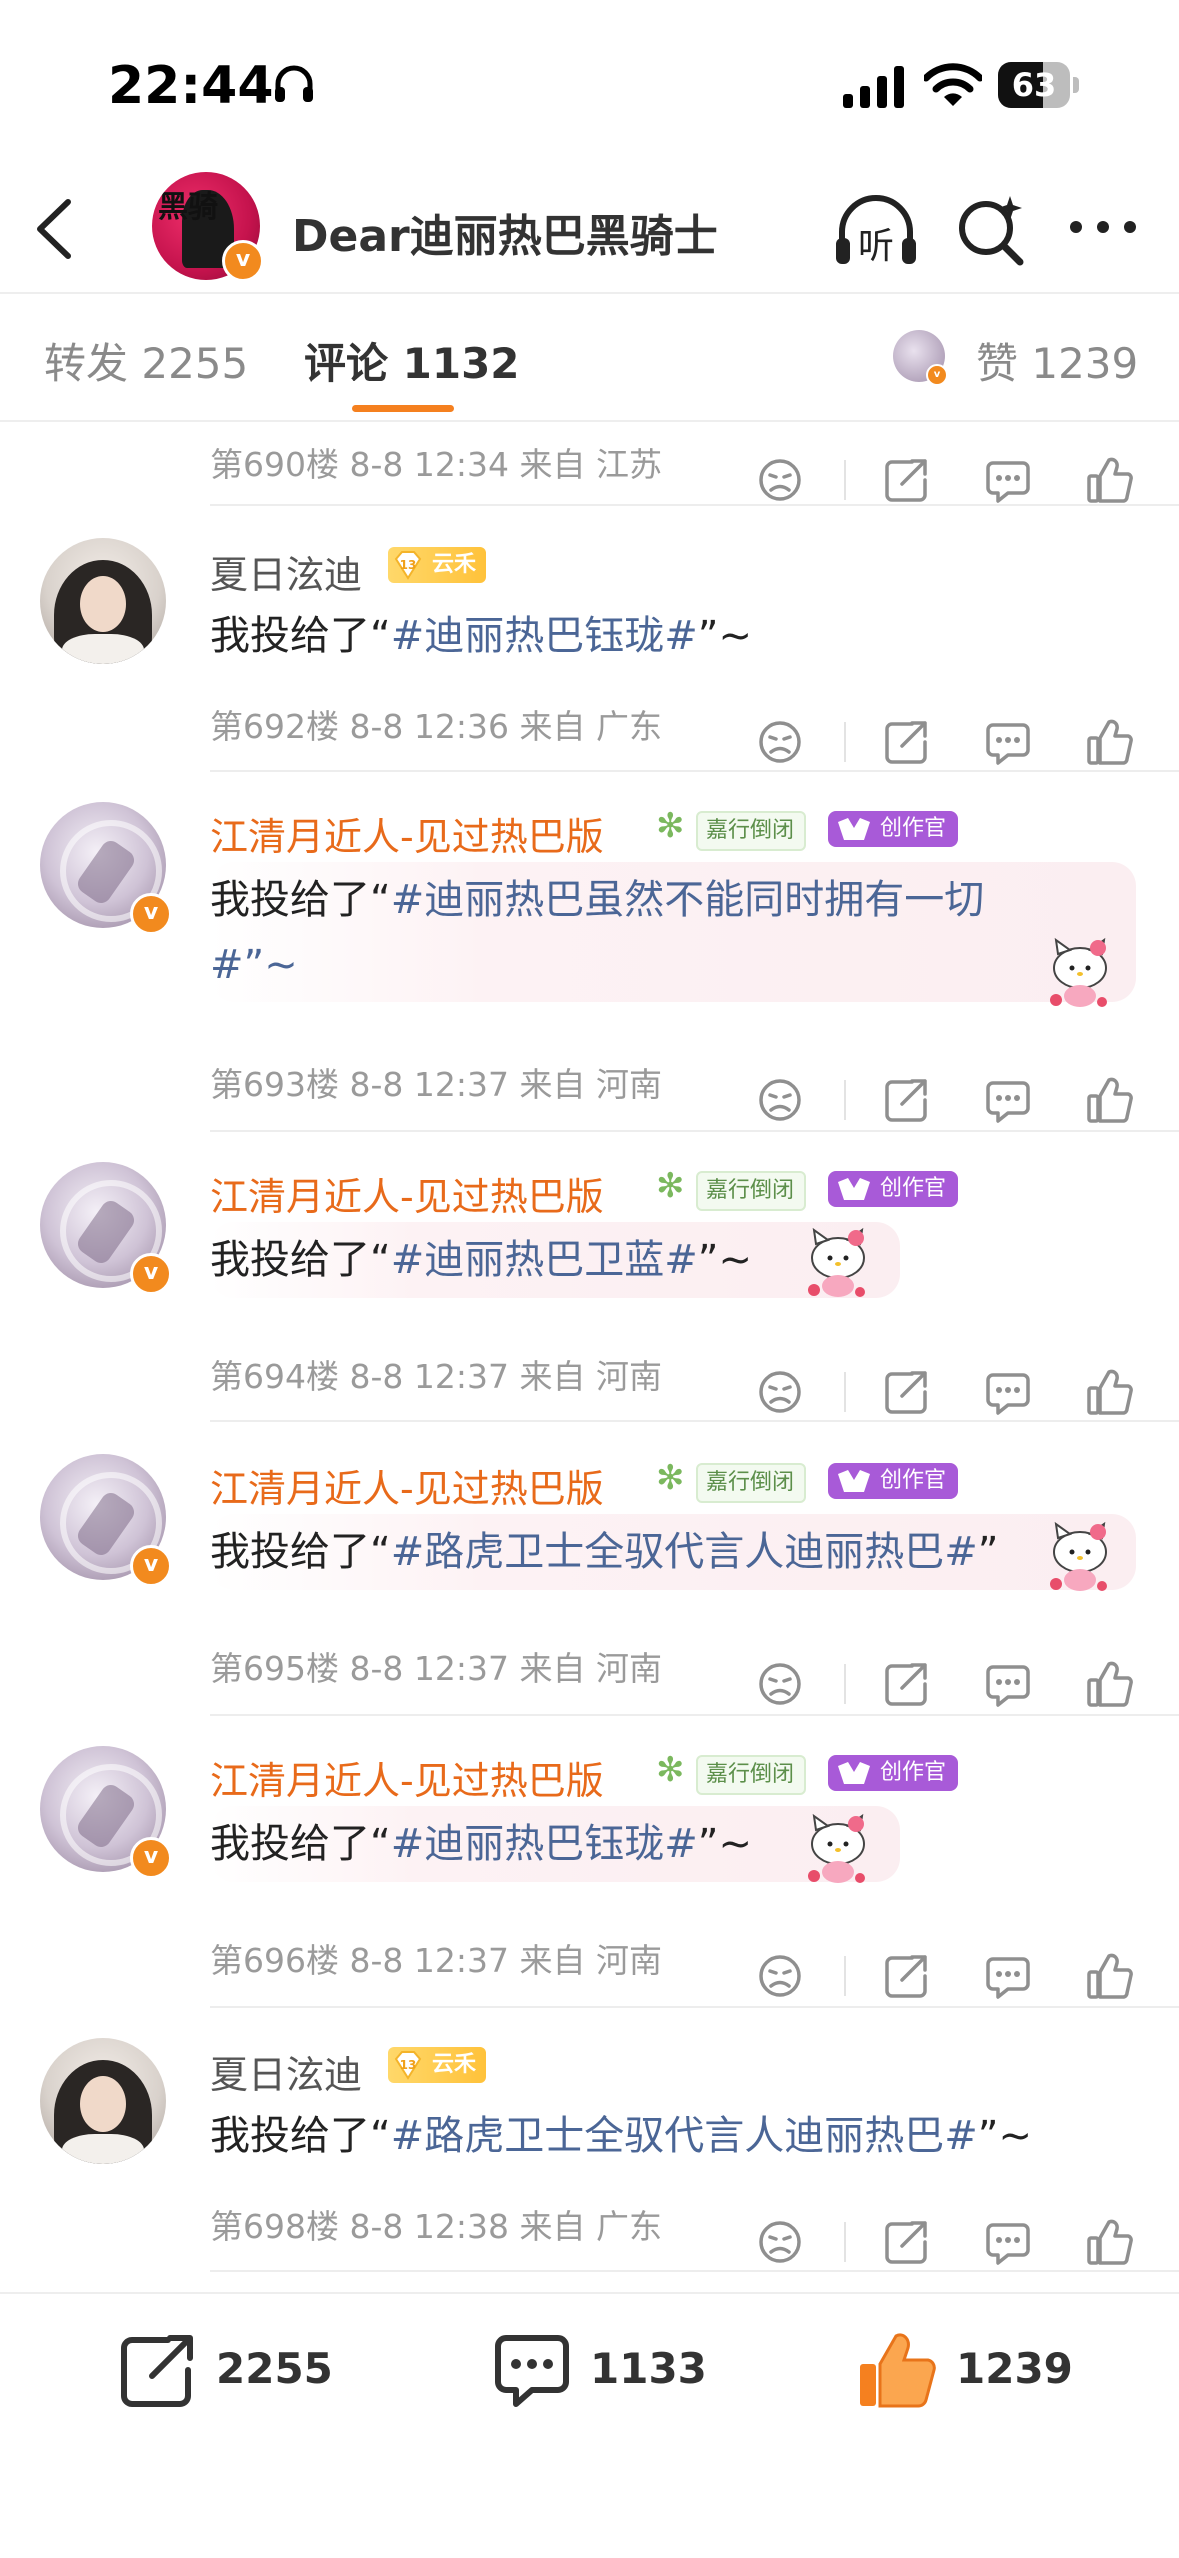  What do you see at coordinates (876, 232) in the screenshot?
I see `listen-icon: 听` at bounding box center [876, 232].